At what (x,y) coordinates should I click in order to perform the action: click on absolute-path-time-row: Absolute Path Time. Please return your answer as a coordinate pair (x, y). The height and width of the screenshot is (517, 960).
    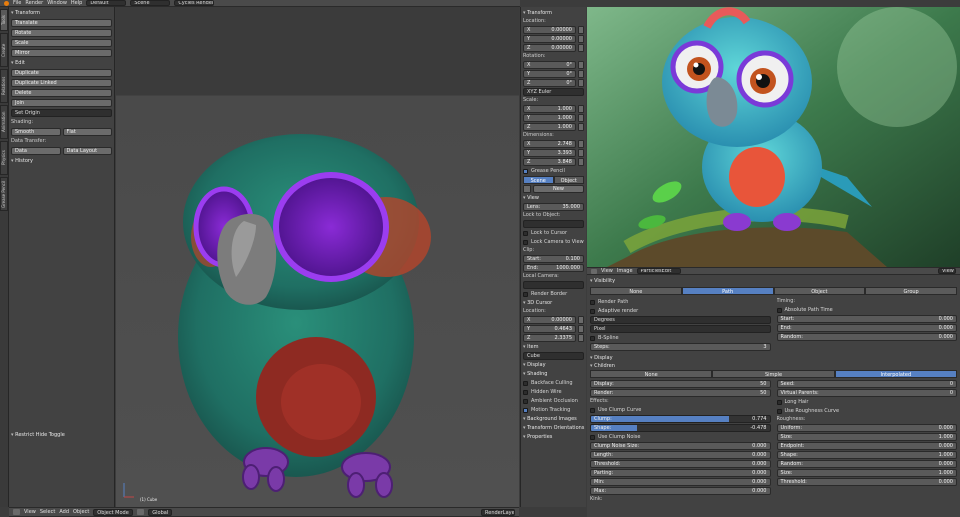
    Looking at the image, I should click on (867, 310).